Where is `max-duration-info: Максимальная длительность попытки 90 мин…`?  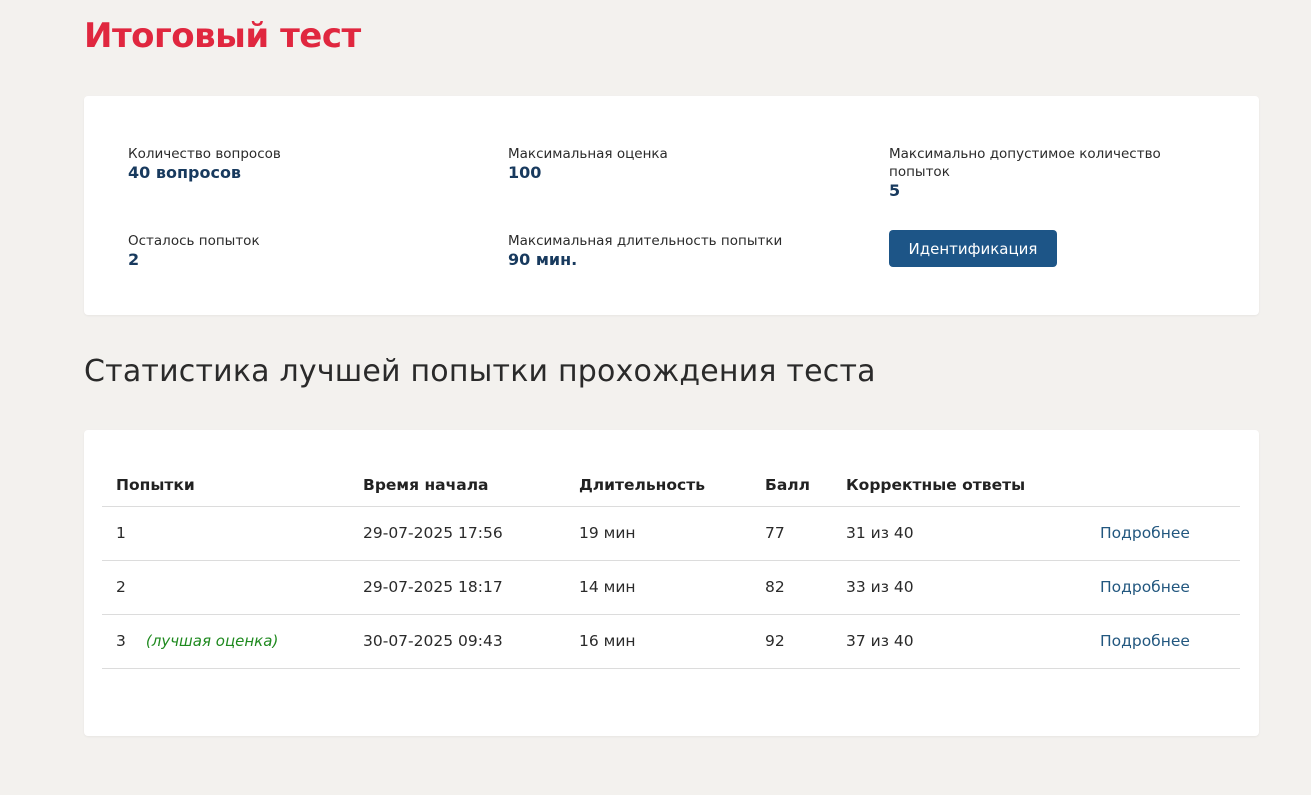
max-duration-info: Максимальная длительность попытки 90 мин… is located at coordinates (658, 251).